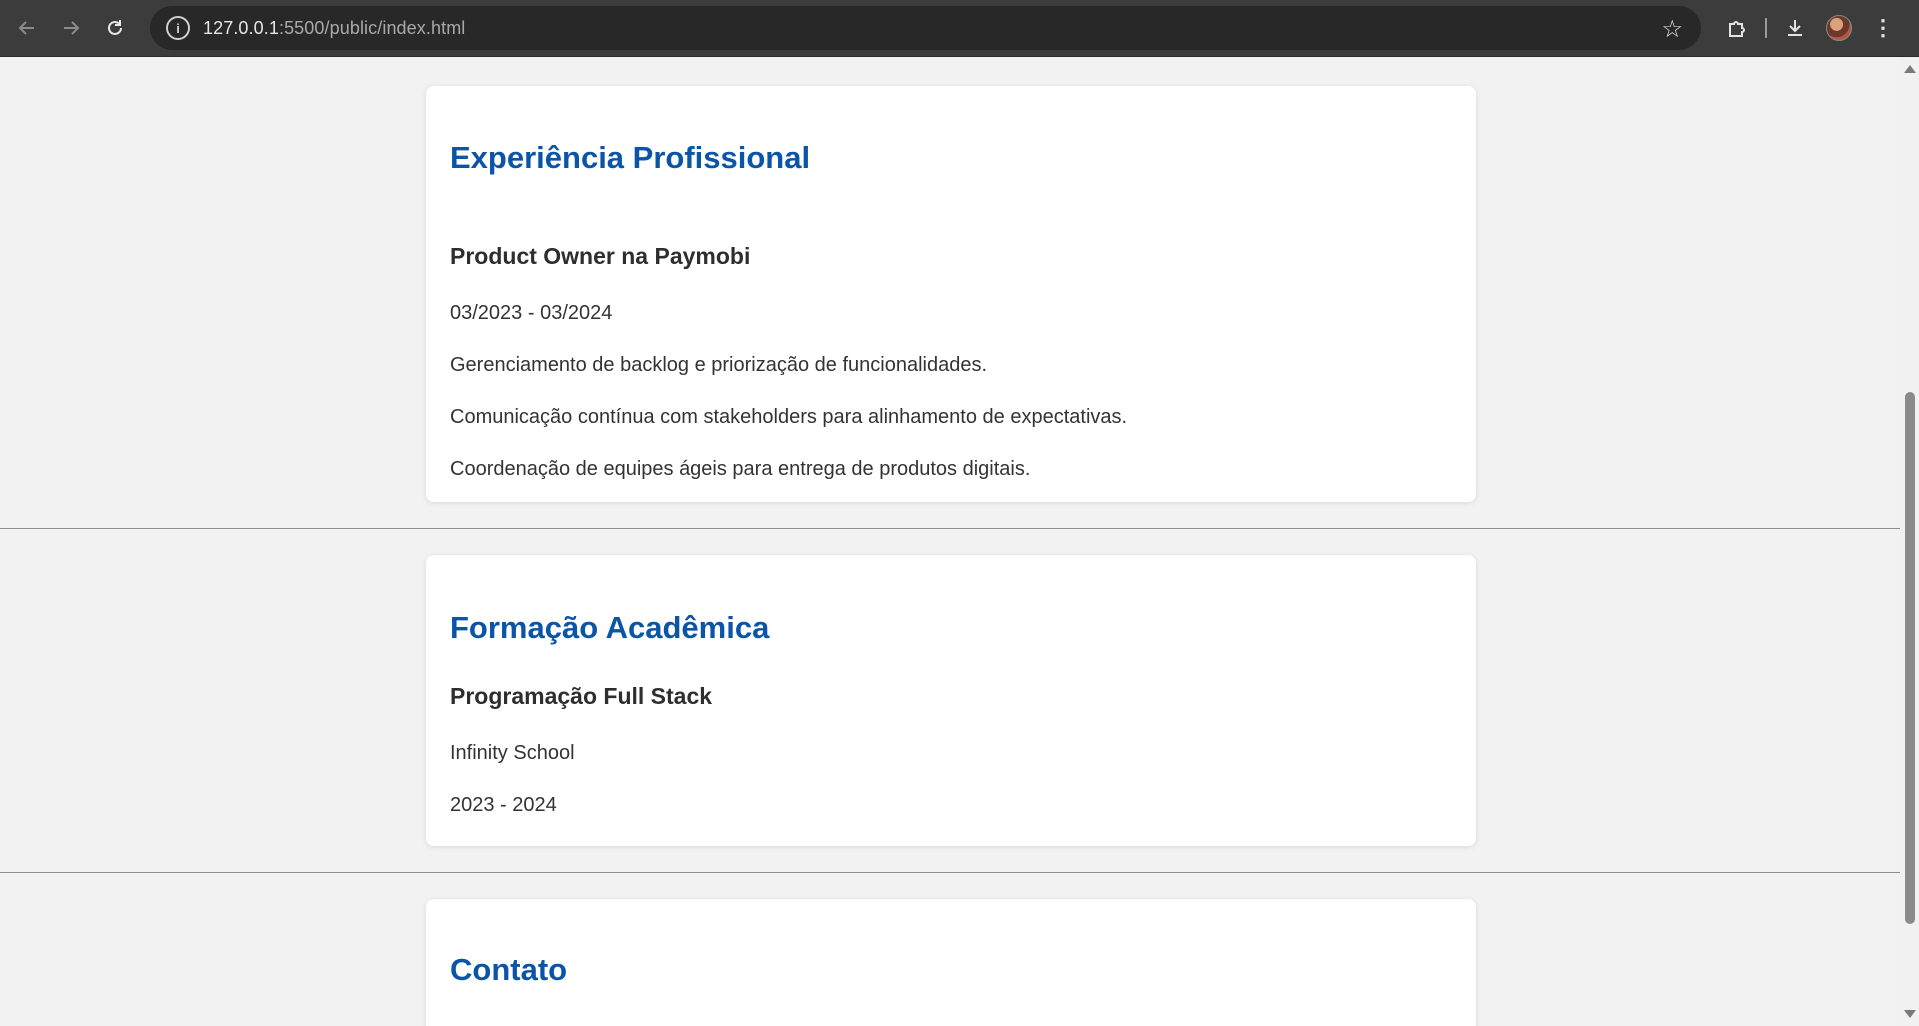 The image size is (1919, 1026). I want to click on job-period: 03/2023 - 03/2024, so click(531, 313).